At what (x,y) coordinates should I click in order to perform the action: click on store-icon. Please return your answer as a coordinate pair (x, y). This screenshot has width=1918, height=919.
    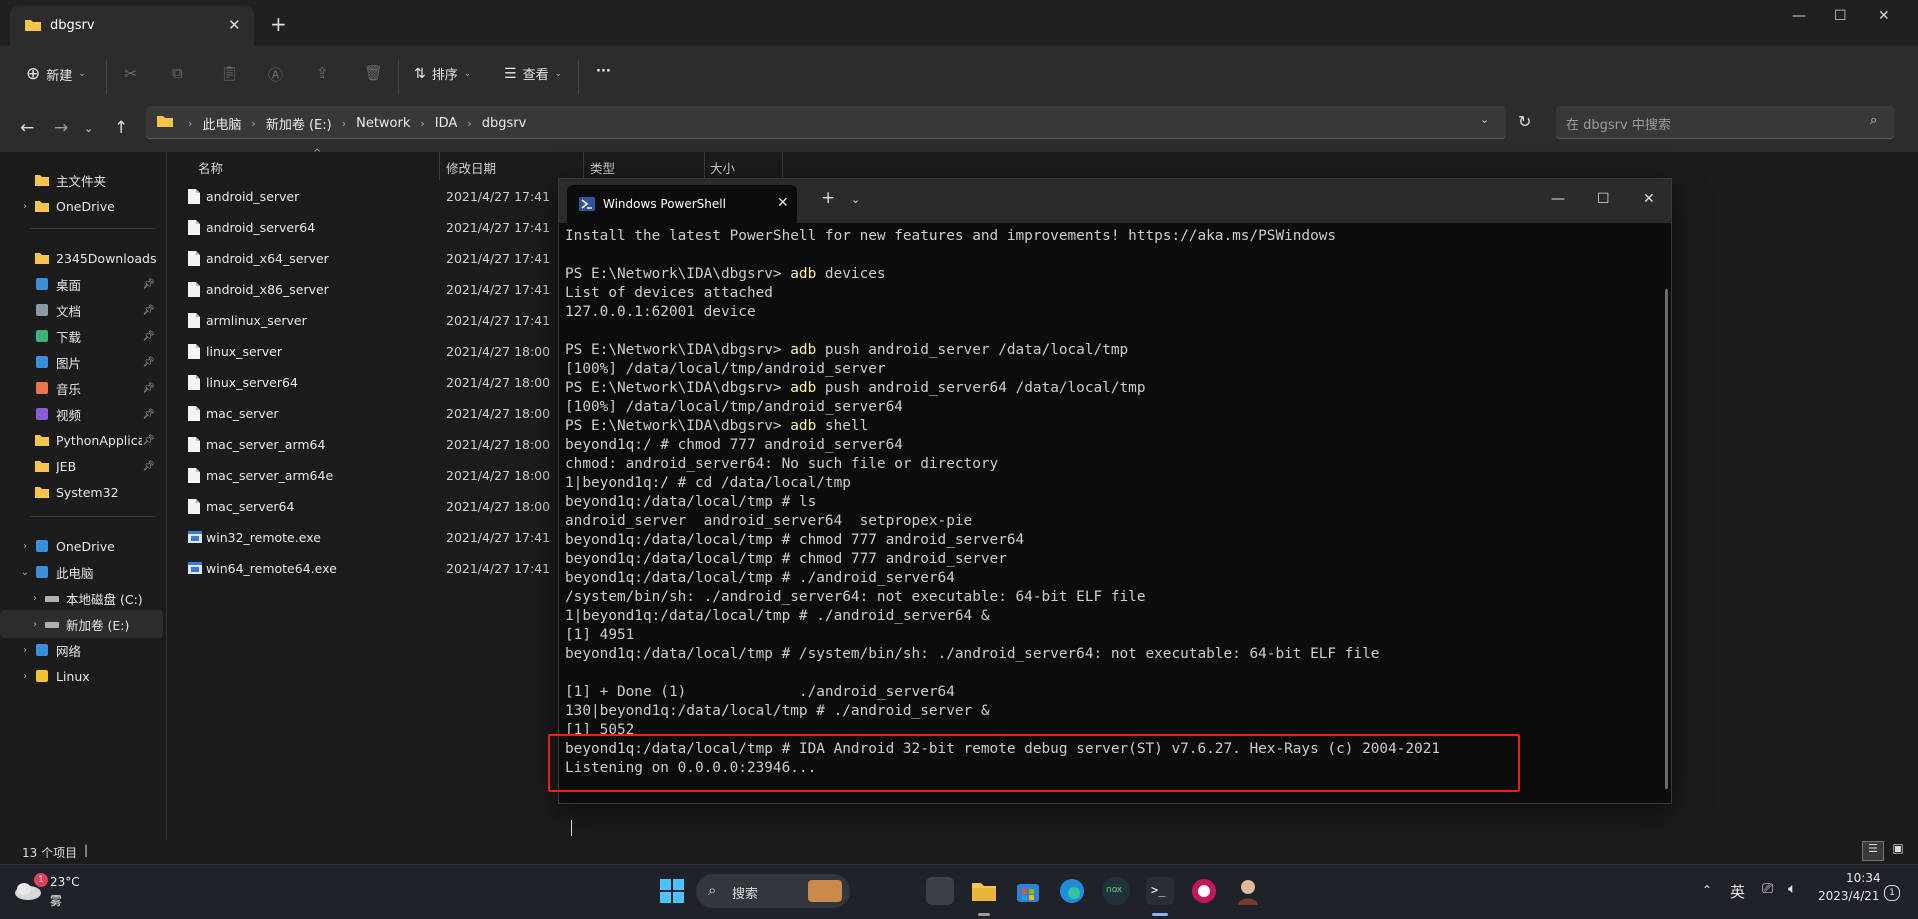
    Looking at the image, I should click on (1028, 891).